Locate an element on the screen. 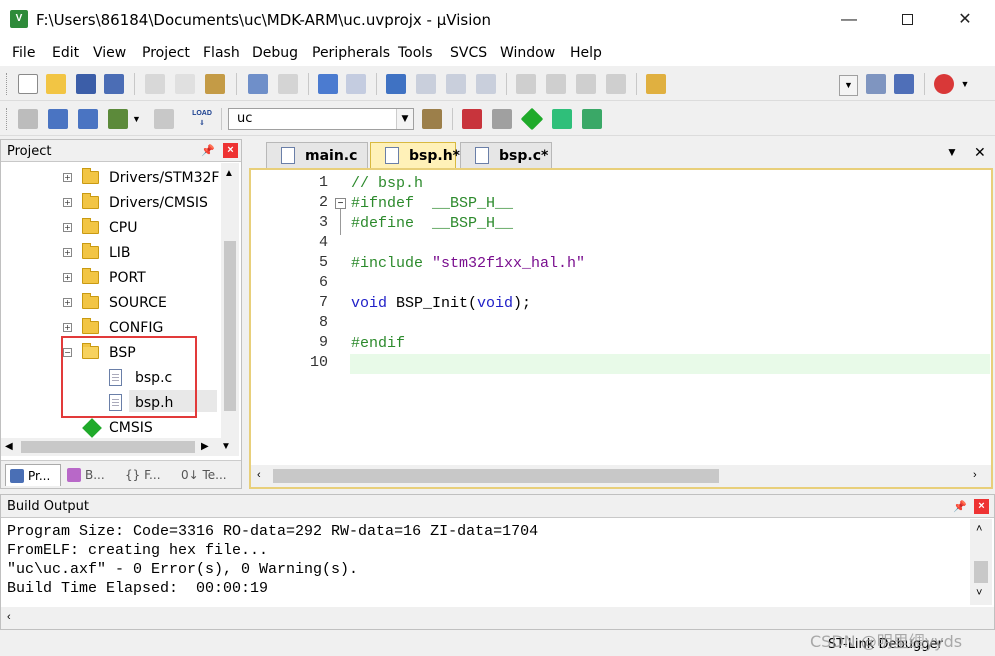 The width and height of the screenshot is (995, 656). build-output-close-button: × is located at coordinates (981, 506).